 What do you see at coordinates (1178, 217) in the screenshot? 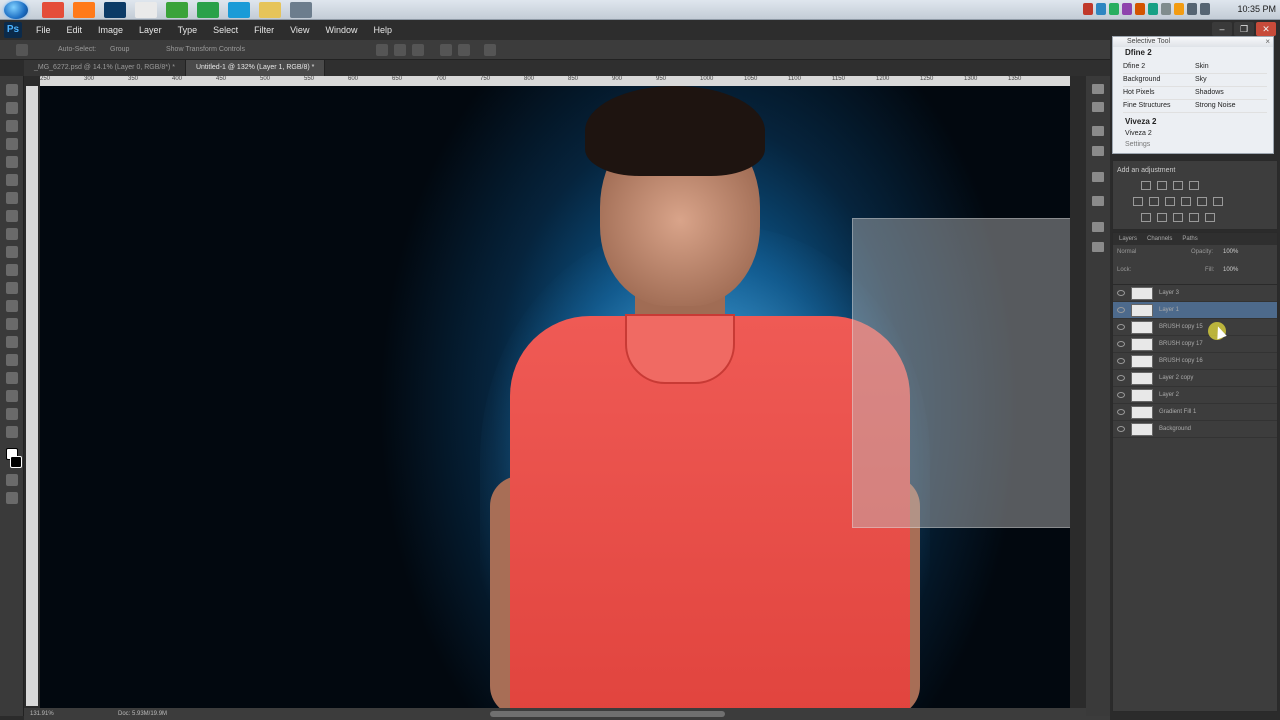
I see `threshold-icon` at bounding box center [1178, 217].